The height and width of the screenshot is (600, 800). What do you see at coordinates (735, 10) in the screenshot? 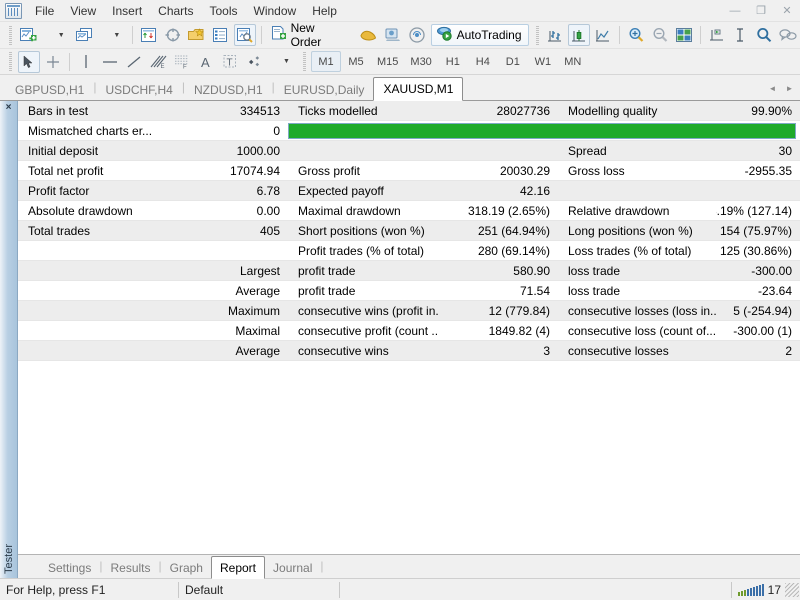
I see `minimize-button: —` at bounding box center [735, 10].